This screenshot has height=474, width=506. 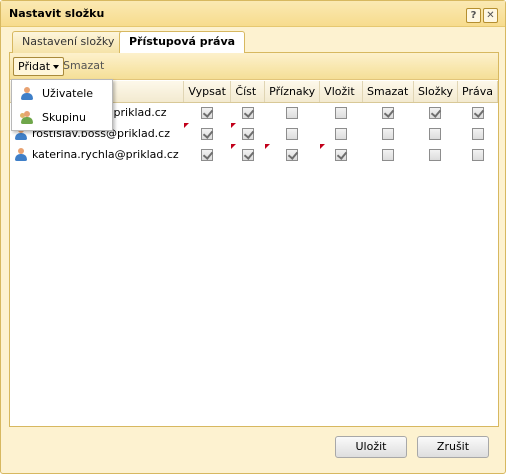 I want to click on dialog-title: Nastavit složku, so click(x=57, y=13).